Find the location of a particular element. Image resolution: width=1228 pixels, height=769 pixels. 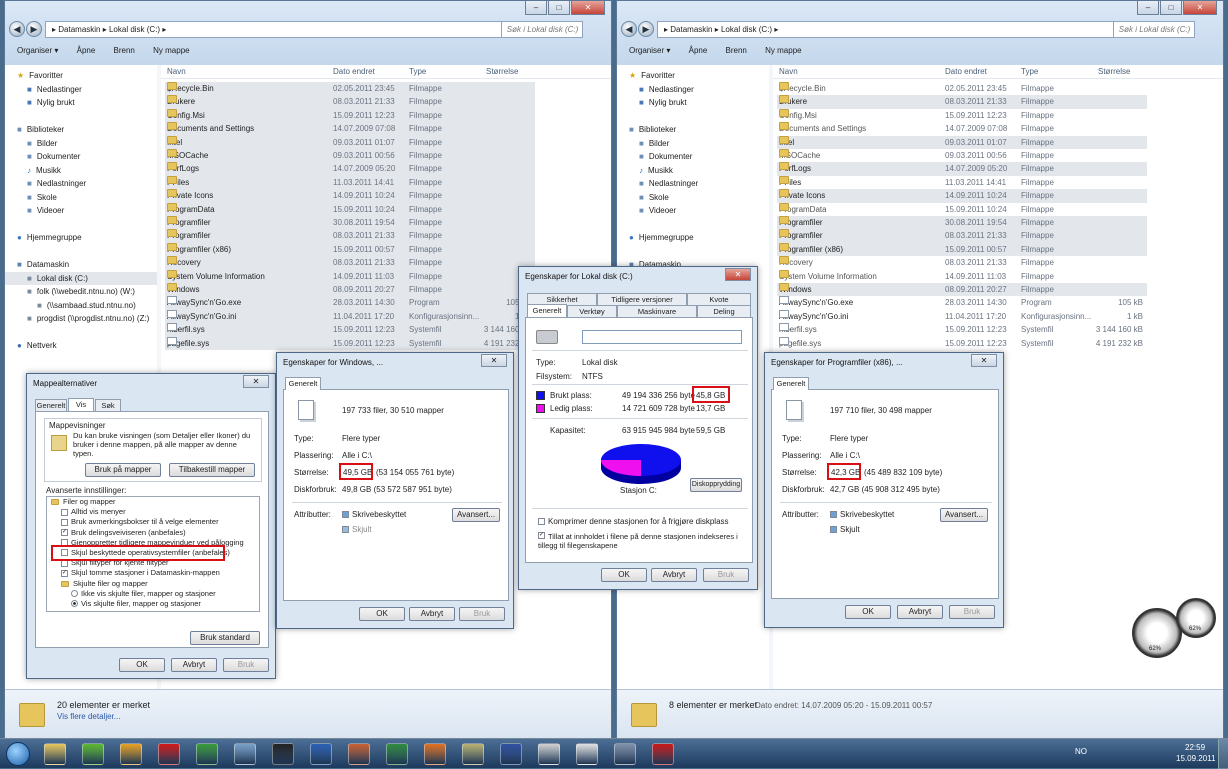

nav-item: ■ Nedlastninger is located at coordinates (693, 184).